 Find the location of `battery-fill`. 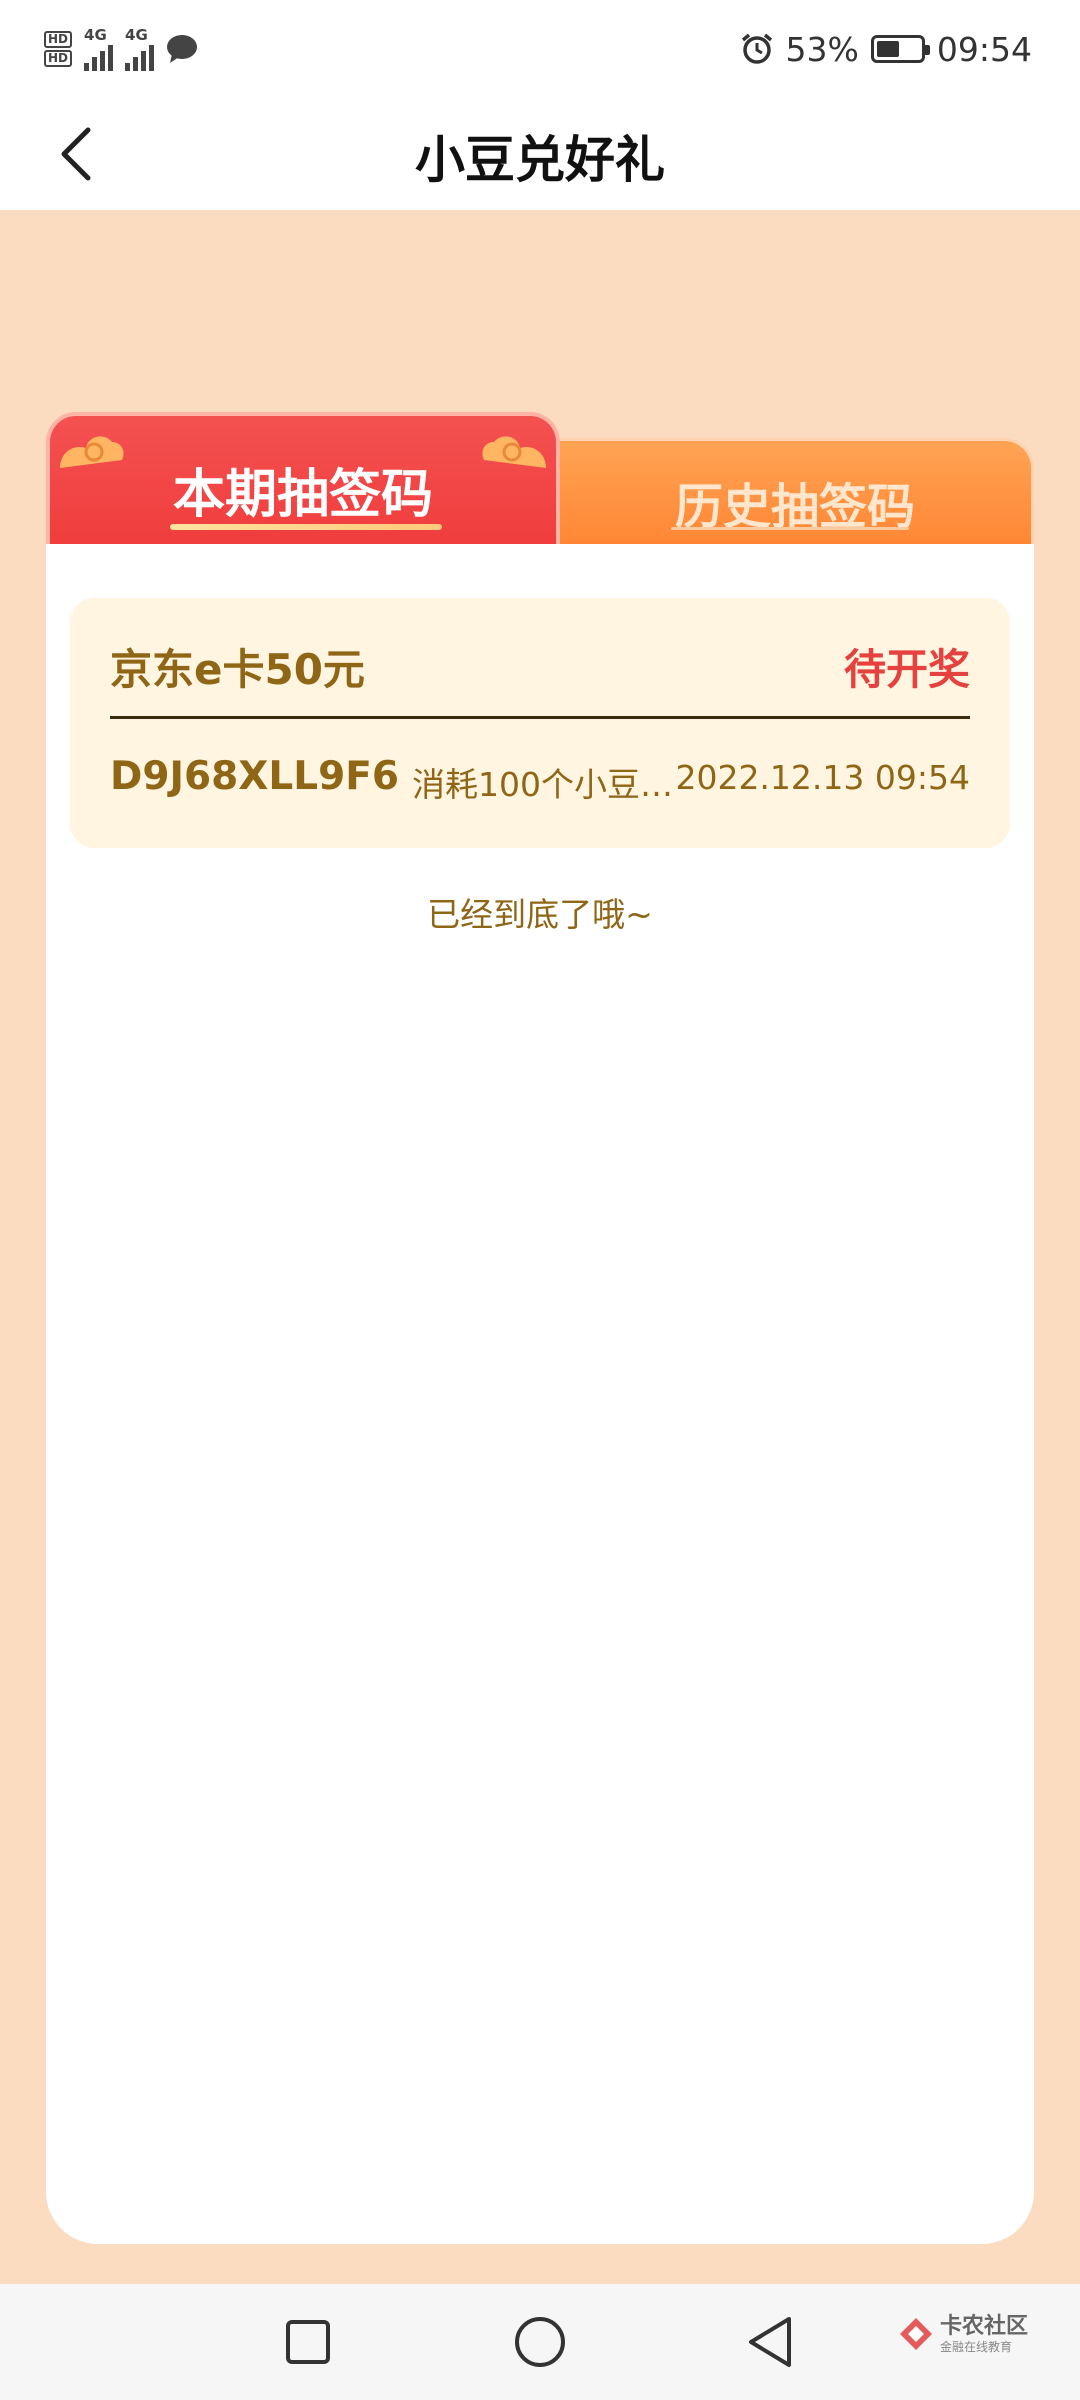

battery-fill is located at coordinates (888, 49).